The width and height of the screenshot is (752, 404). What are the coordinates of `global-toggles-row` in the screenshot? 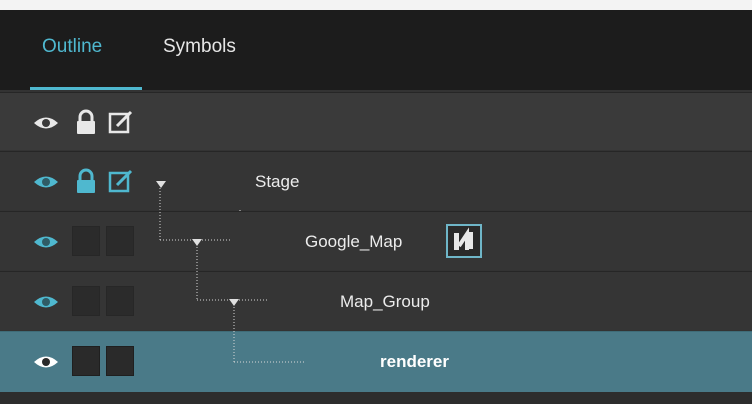 It's located at (376, 121).